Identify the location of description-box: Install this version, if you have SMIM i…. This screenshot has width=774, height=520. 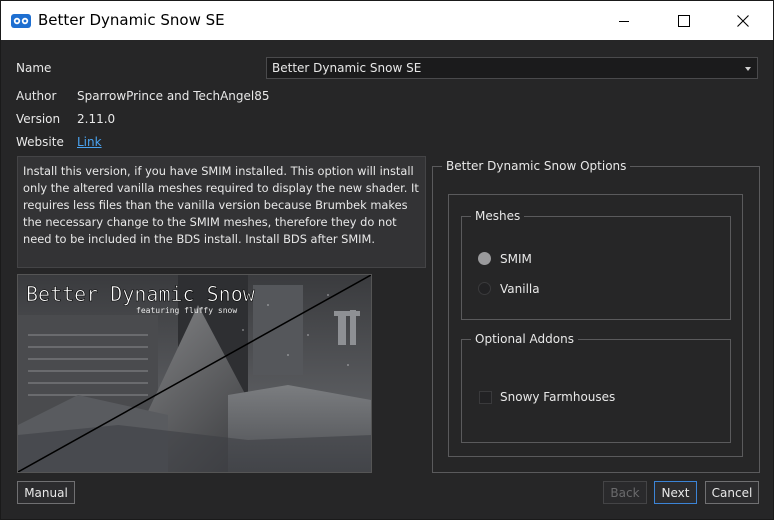
(221, 212).